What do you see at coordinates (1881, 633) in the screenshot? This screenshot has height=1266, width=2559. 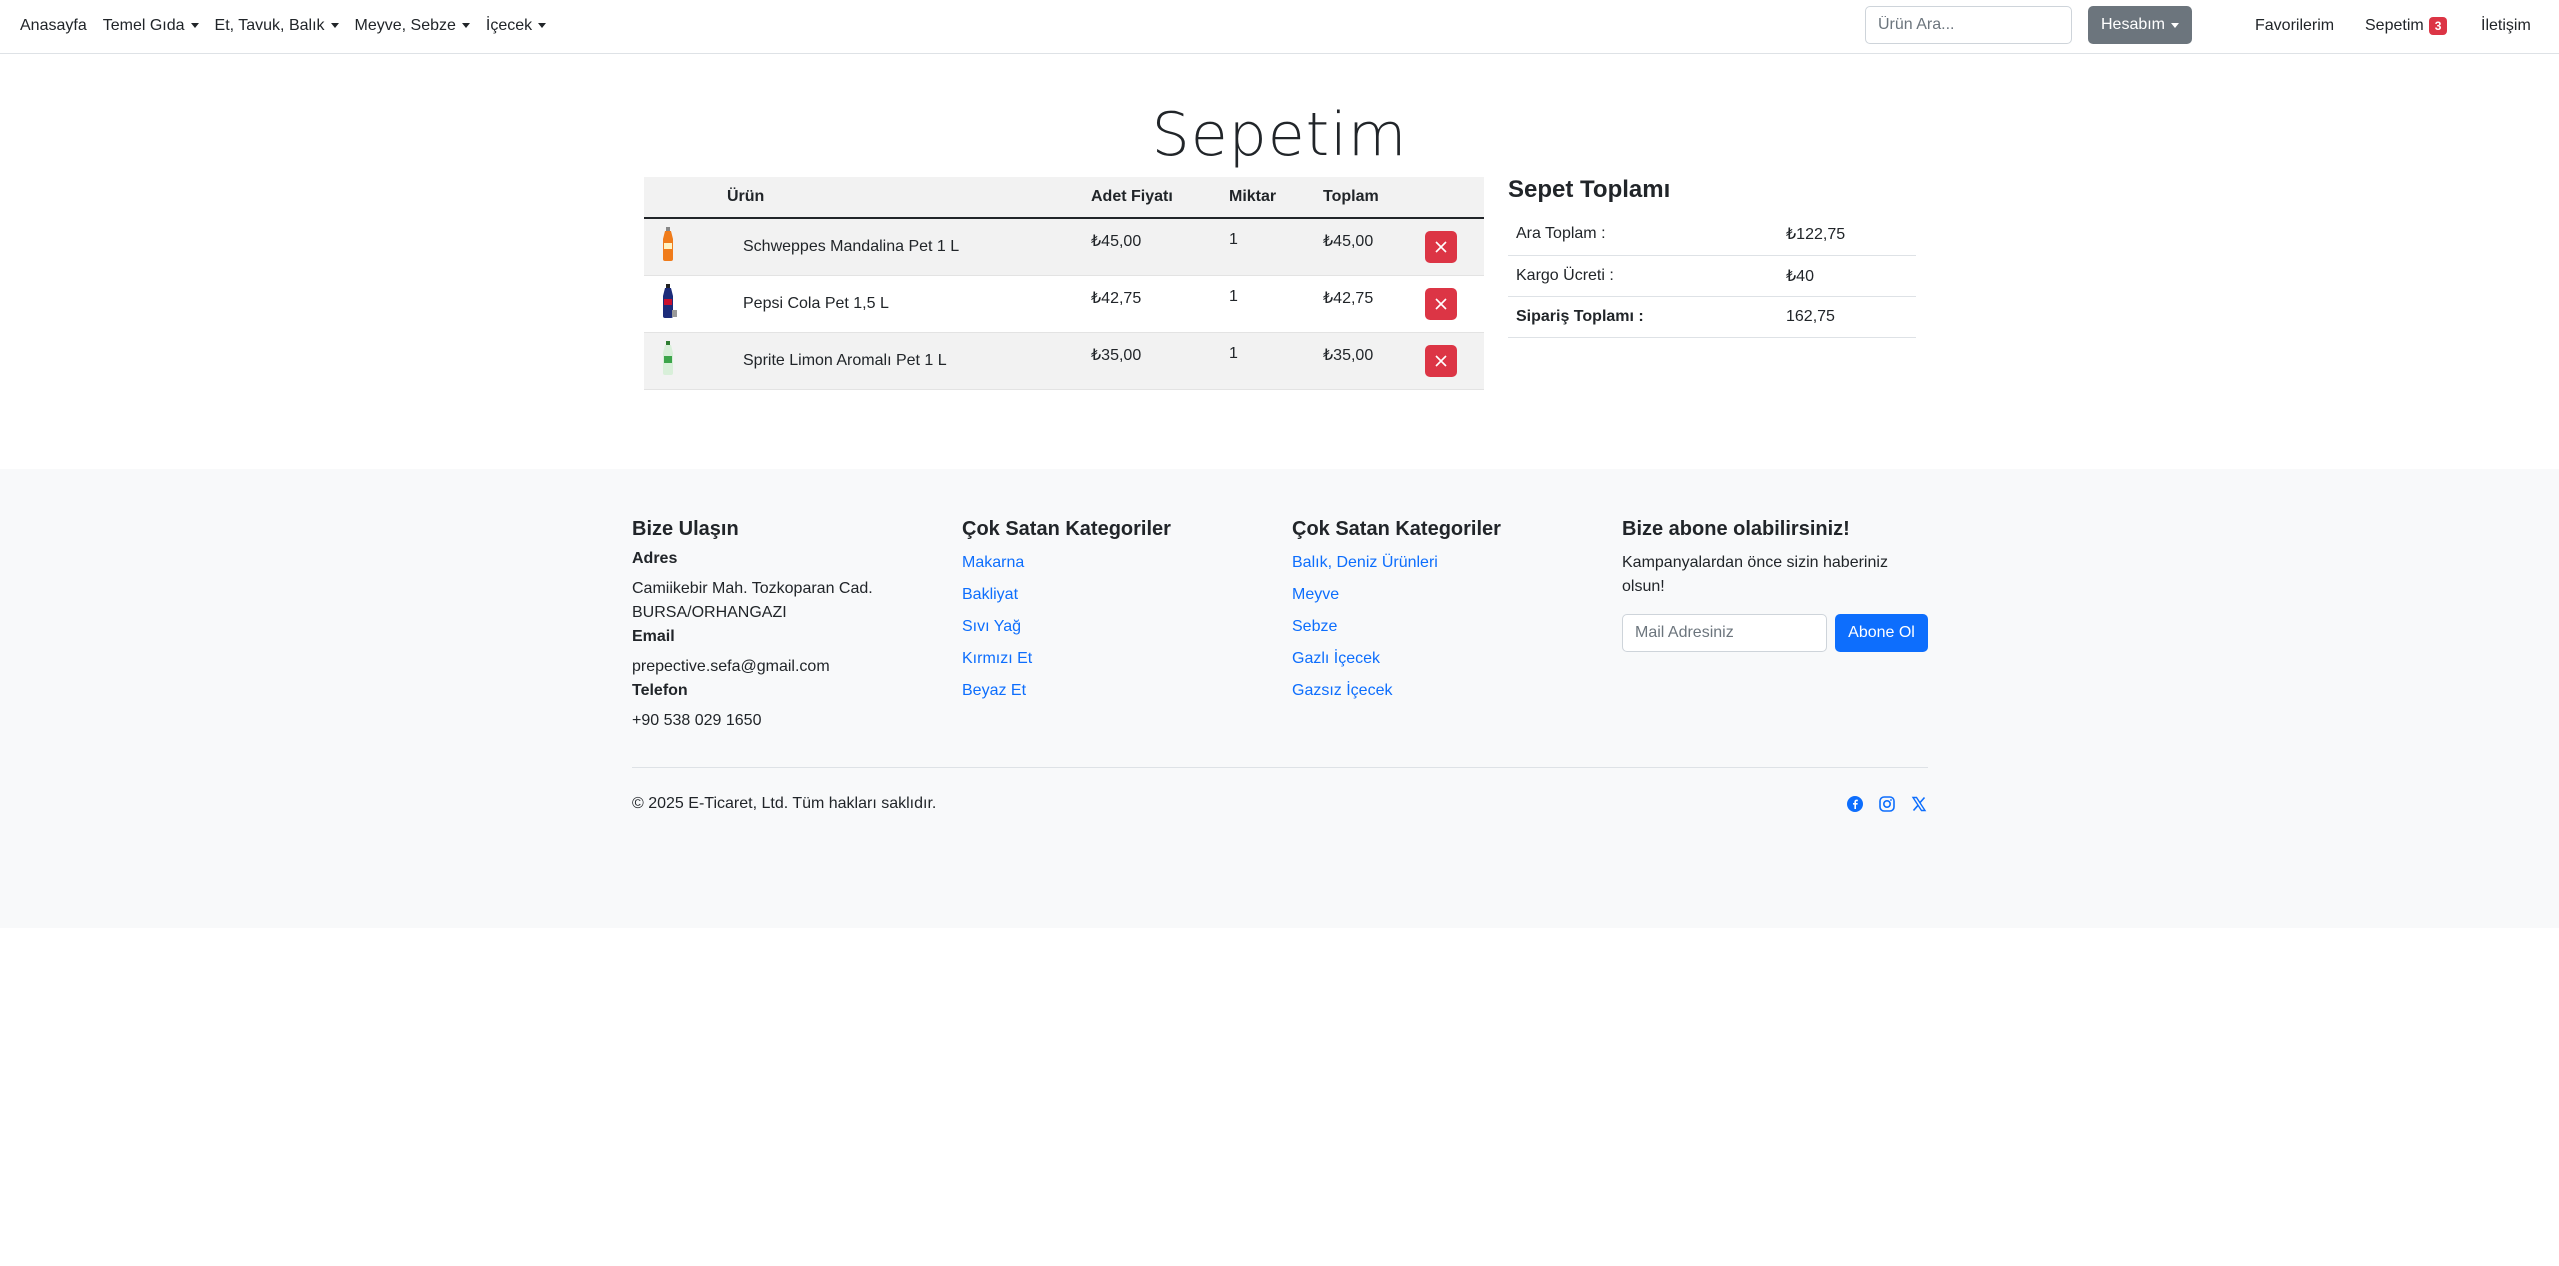 I see `subscribe-button: Abone Ol` at bounding box center [1881, 633].